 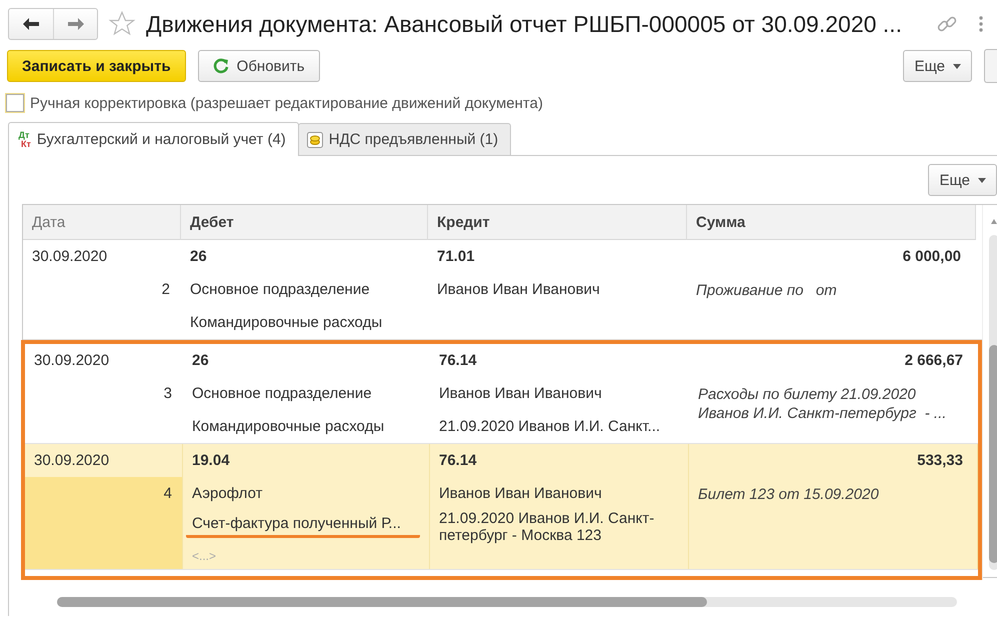 I want to click on scroll-up-icon, so click(x=994, y=221).